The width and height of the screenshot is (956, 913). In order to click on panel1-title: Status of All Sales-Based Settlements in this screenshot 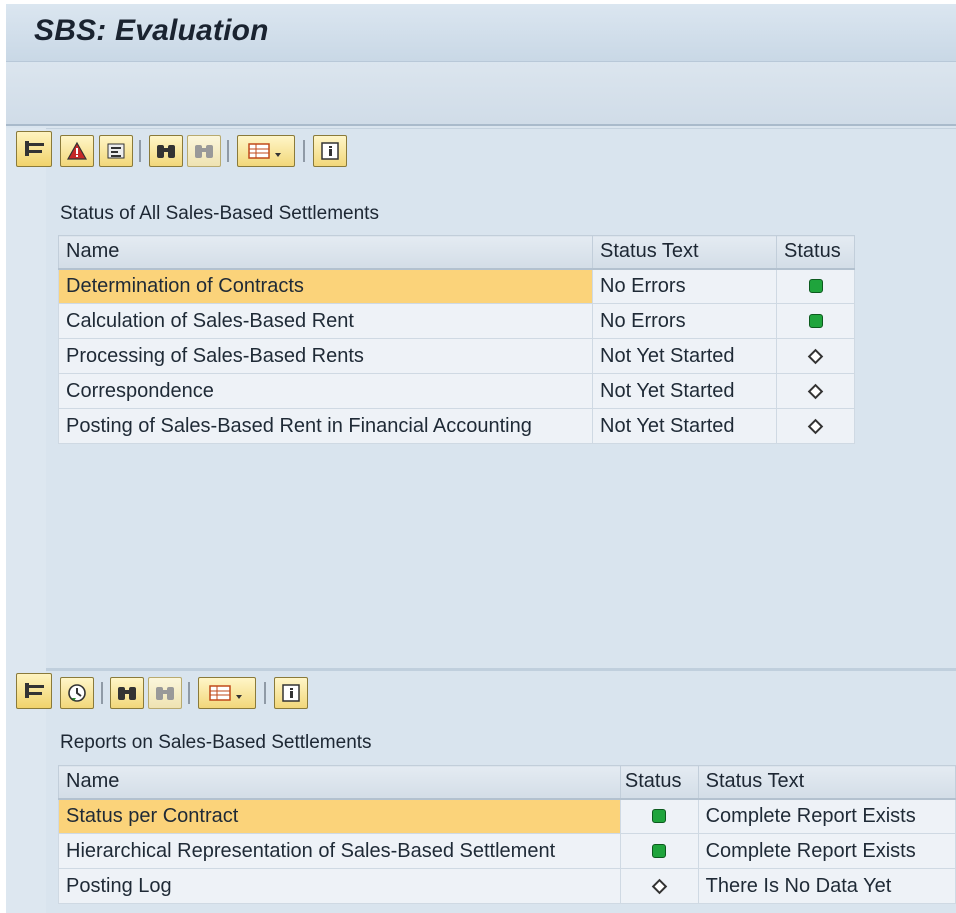, I will do `click(219, 213)`.